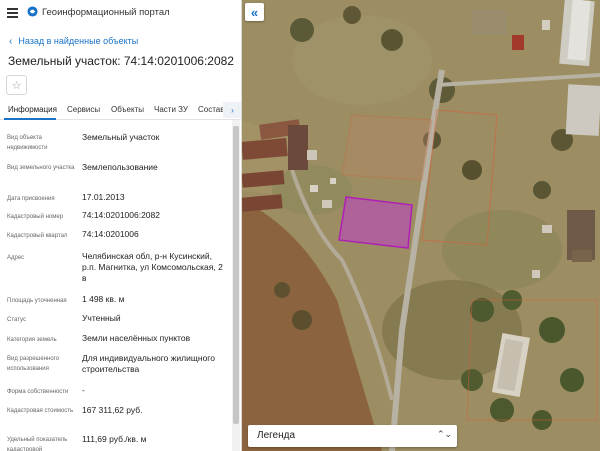 The image size is (600, 451). I want to click on scrollbar-thumb, so click(236, 275).